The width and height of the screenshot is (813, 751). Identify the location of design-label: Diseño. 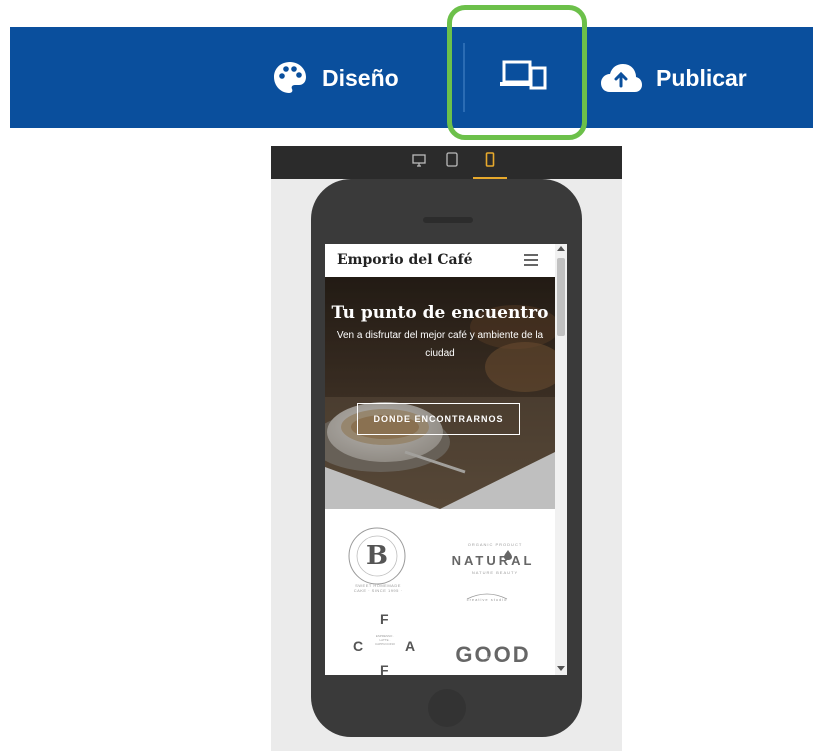
(360, 77).